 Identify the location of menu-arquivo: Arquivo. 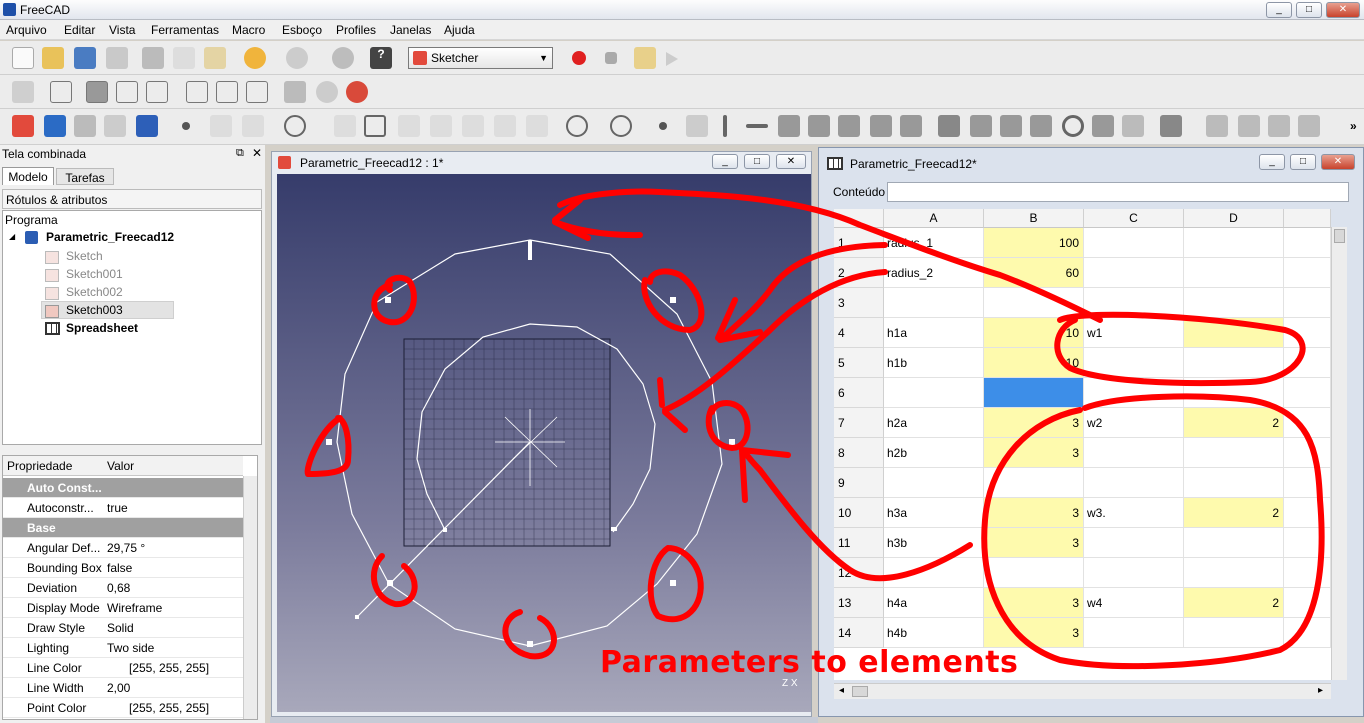
(26, 30).